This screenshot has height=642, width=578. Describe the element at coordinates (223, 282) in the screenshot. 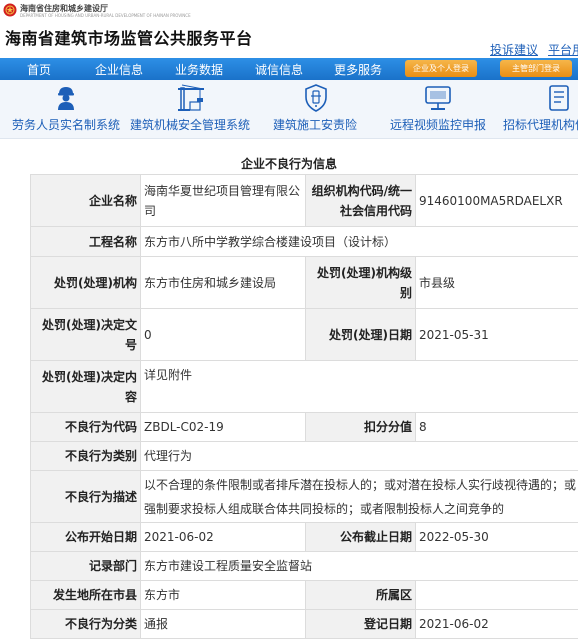

I see `agency-value: 东方市住房和城乡建设局` at that location.